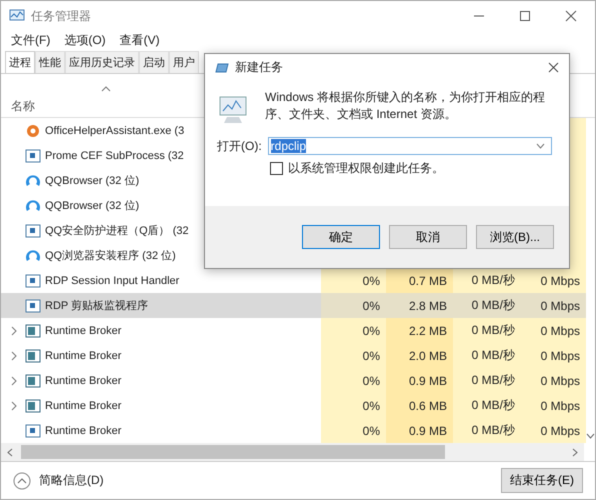 The height and width of the screenshot is (500, 596). I want to click on sort-caret-icon, so click(106, 89).